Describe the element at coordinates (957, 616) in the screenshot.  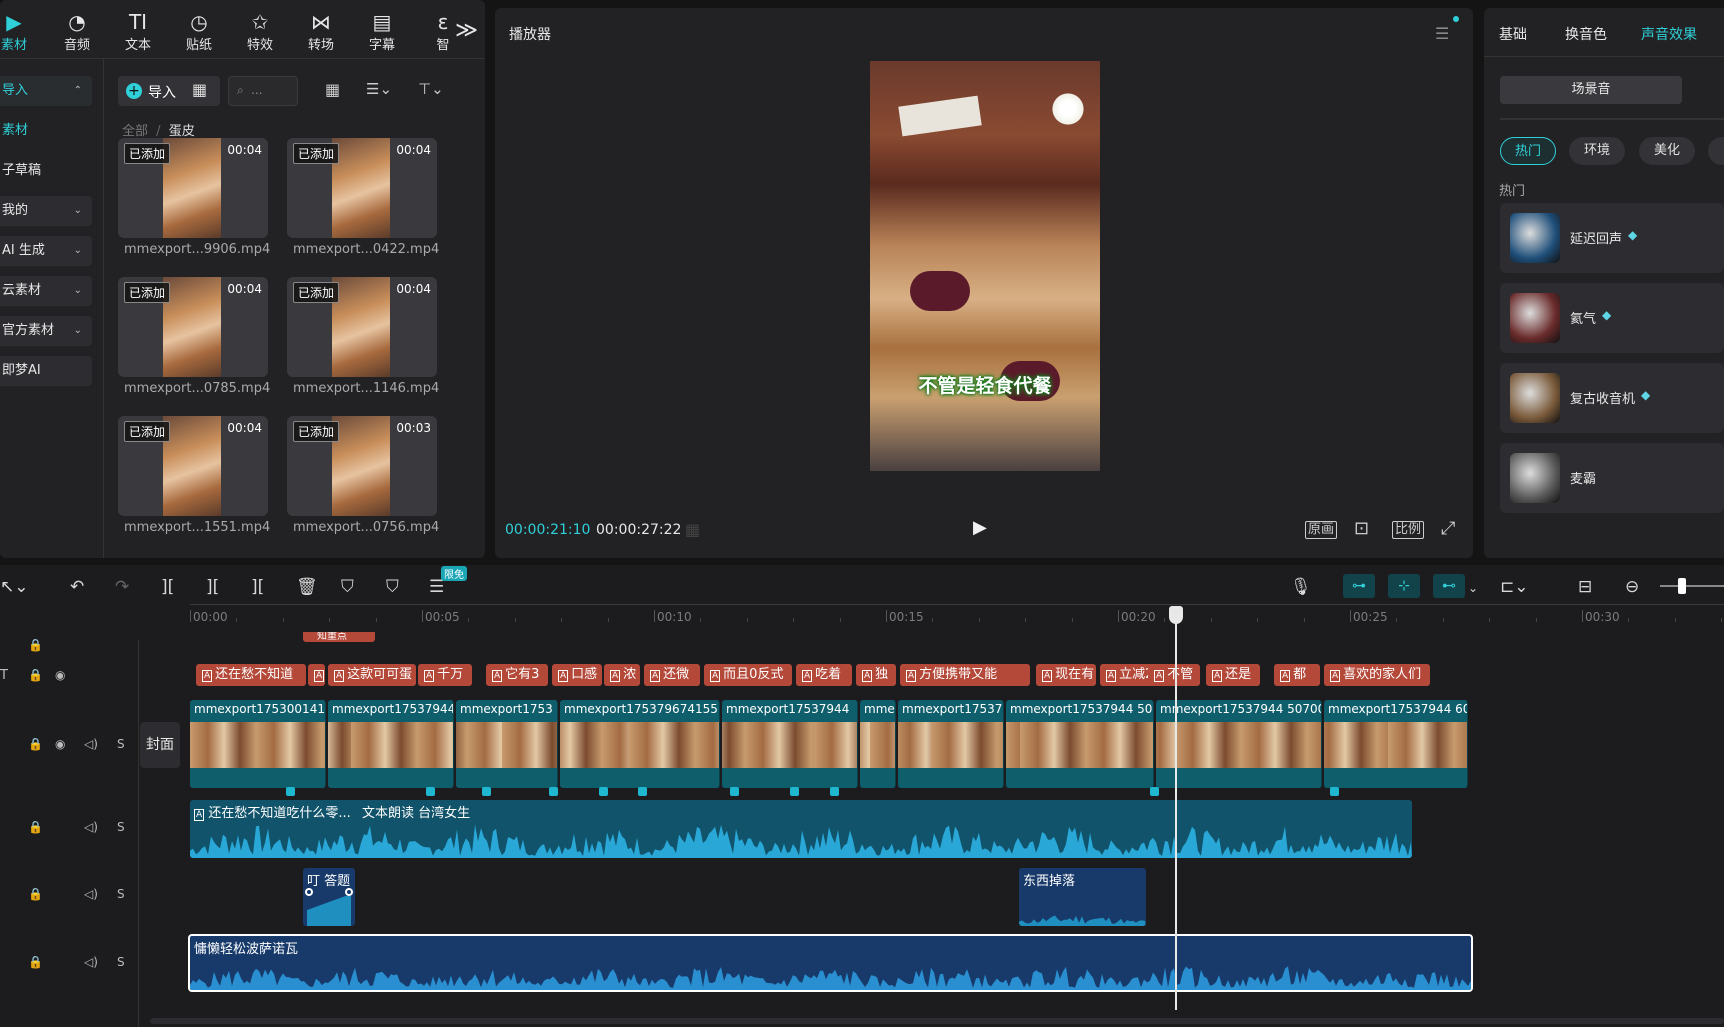
I see `time-ruler` at that location.